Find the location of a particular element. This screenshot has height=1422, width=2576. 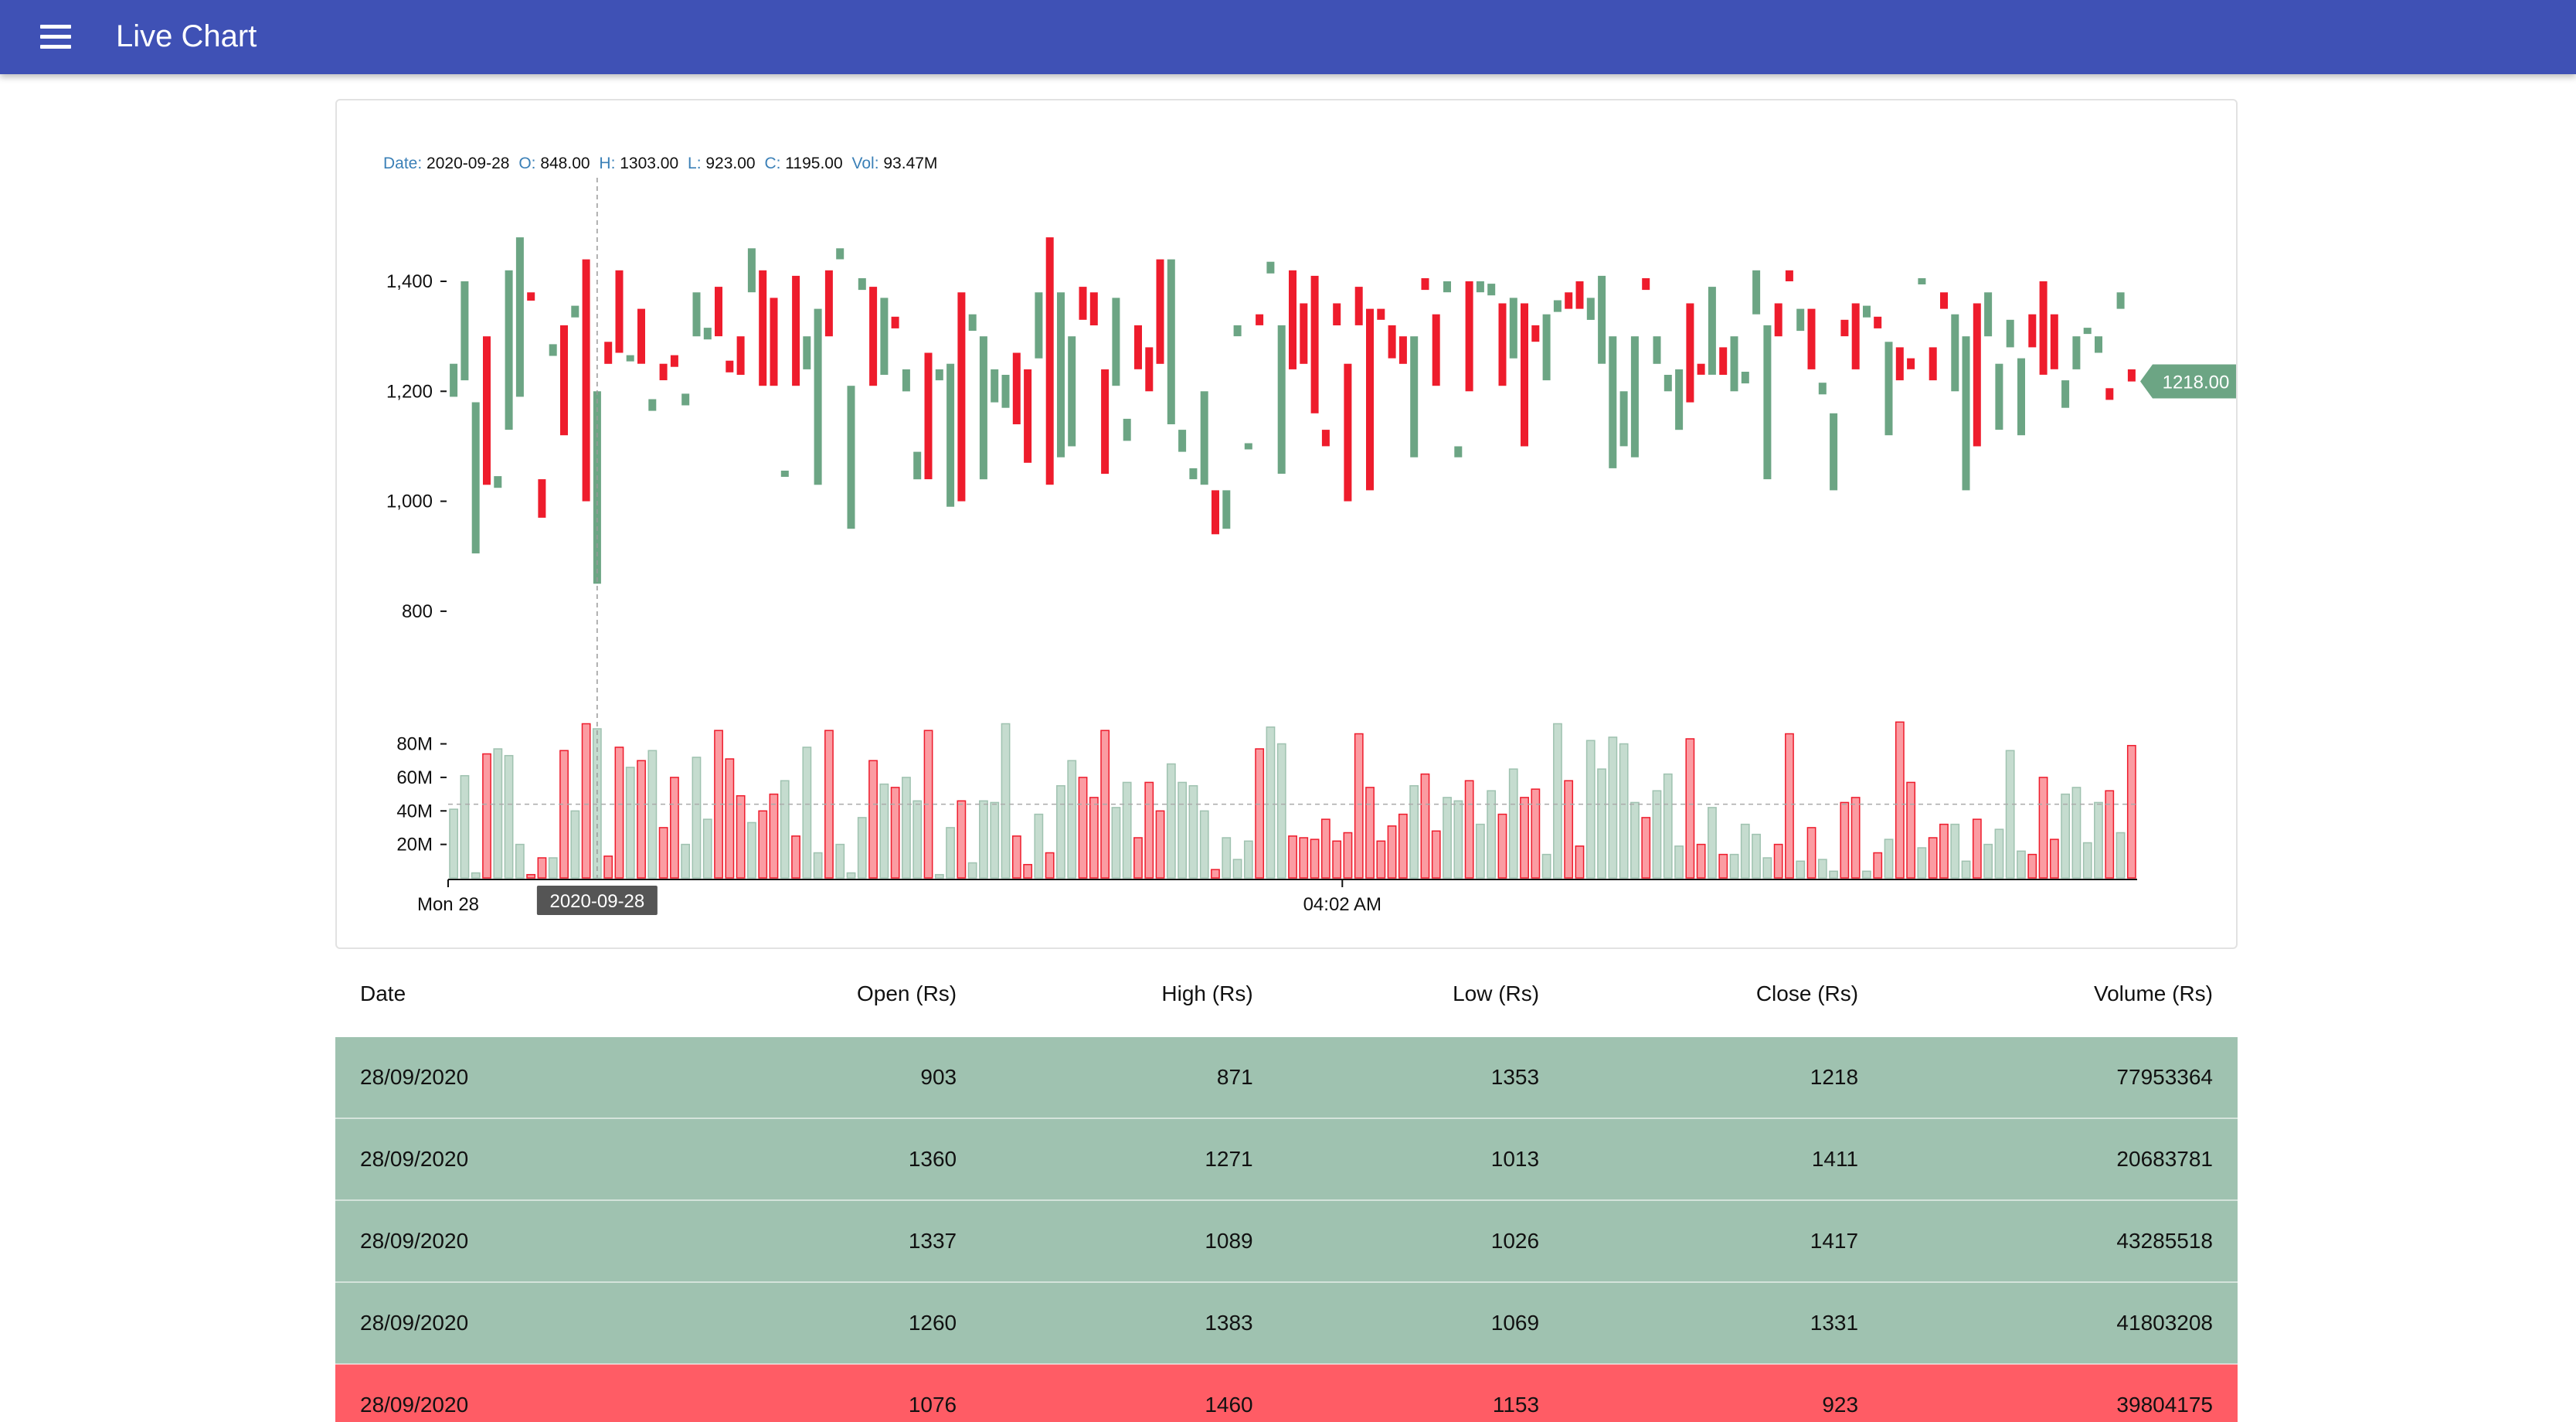

x-tick-label: Mon 28 is located at coordinates (448, 904).